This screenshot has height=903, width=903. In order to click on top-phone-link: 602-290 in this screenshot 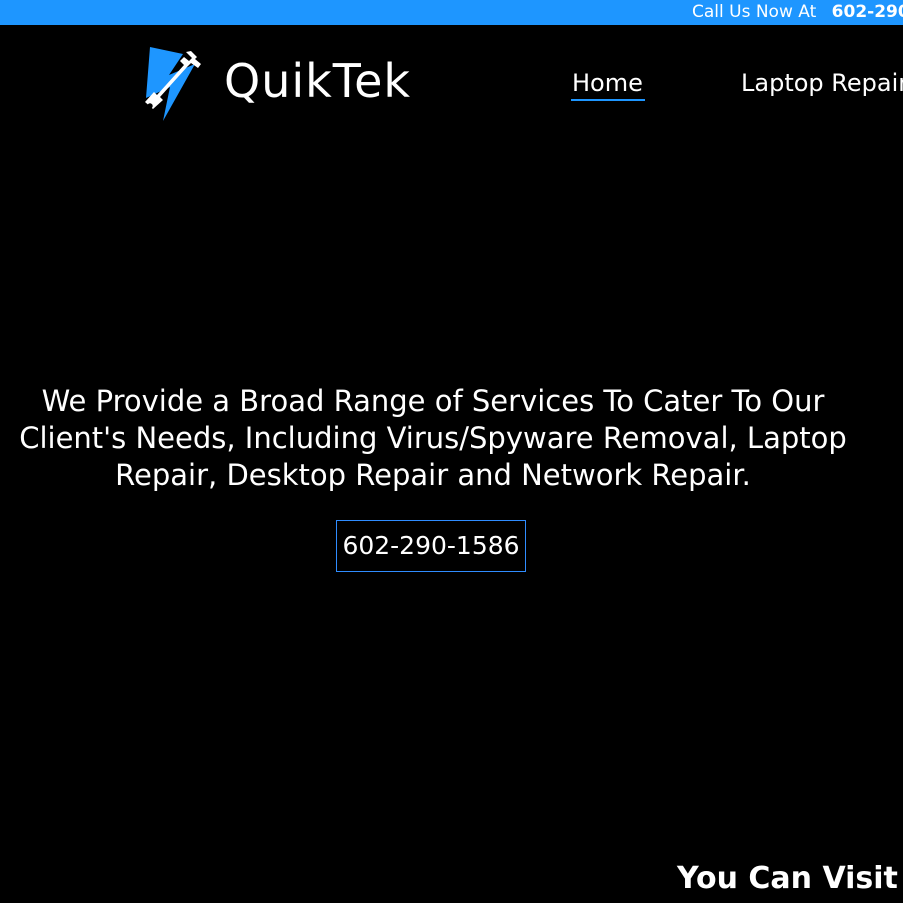, I will do `click(867, 12)`.